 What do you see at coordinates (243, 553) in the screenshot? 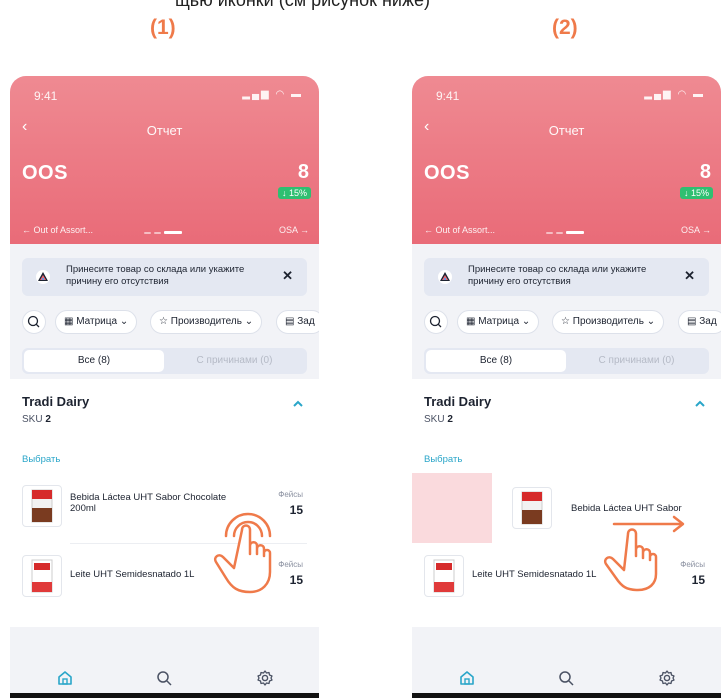
I see `hand-tap-icon` at bounding box center [243, 553].